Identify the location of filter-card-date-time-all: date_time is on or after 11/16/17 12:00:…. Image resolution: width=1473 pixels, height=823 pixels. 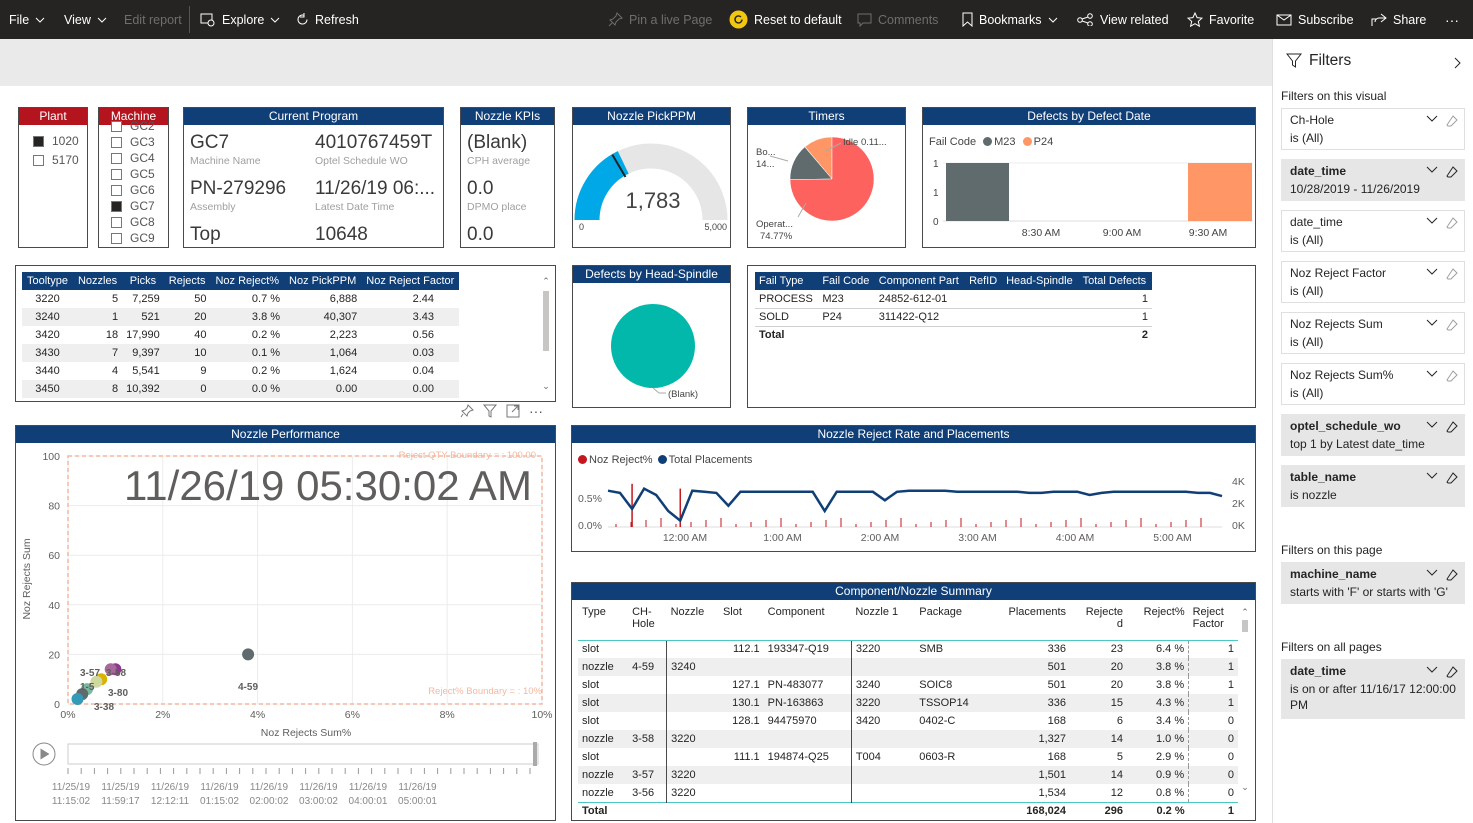
(1373, 689).